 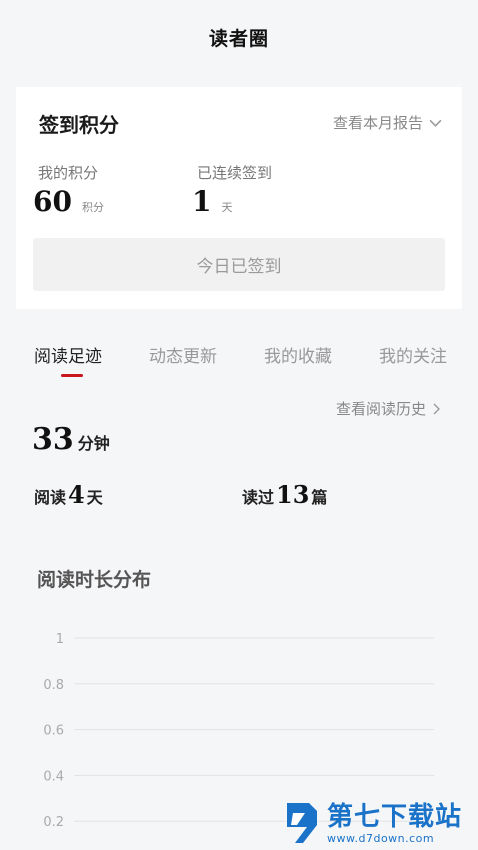 I want to click on reading-history-label: 查看阅读历史, so click(x=380, y=409).